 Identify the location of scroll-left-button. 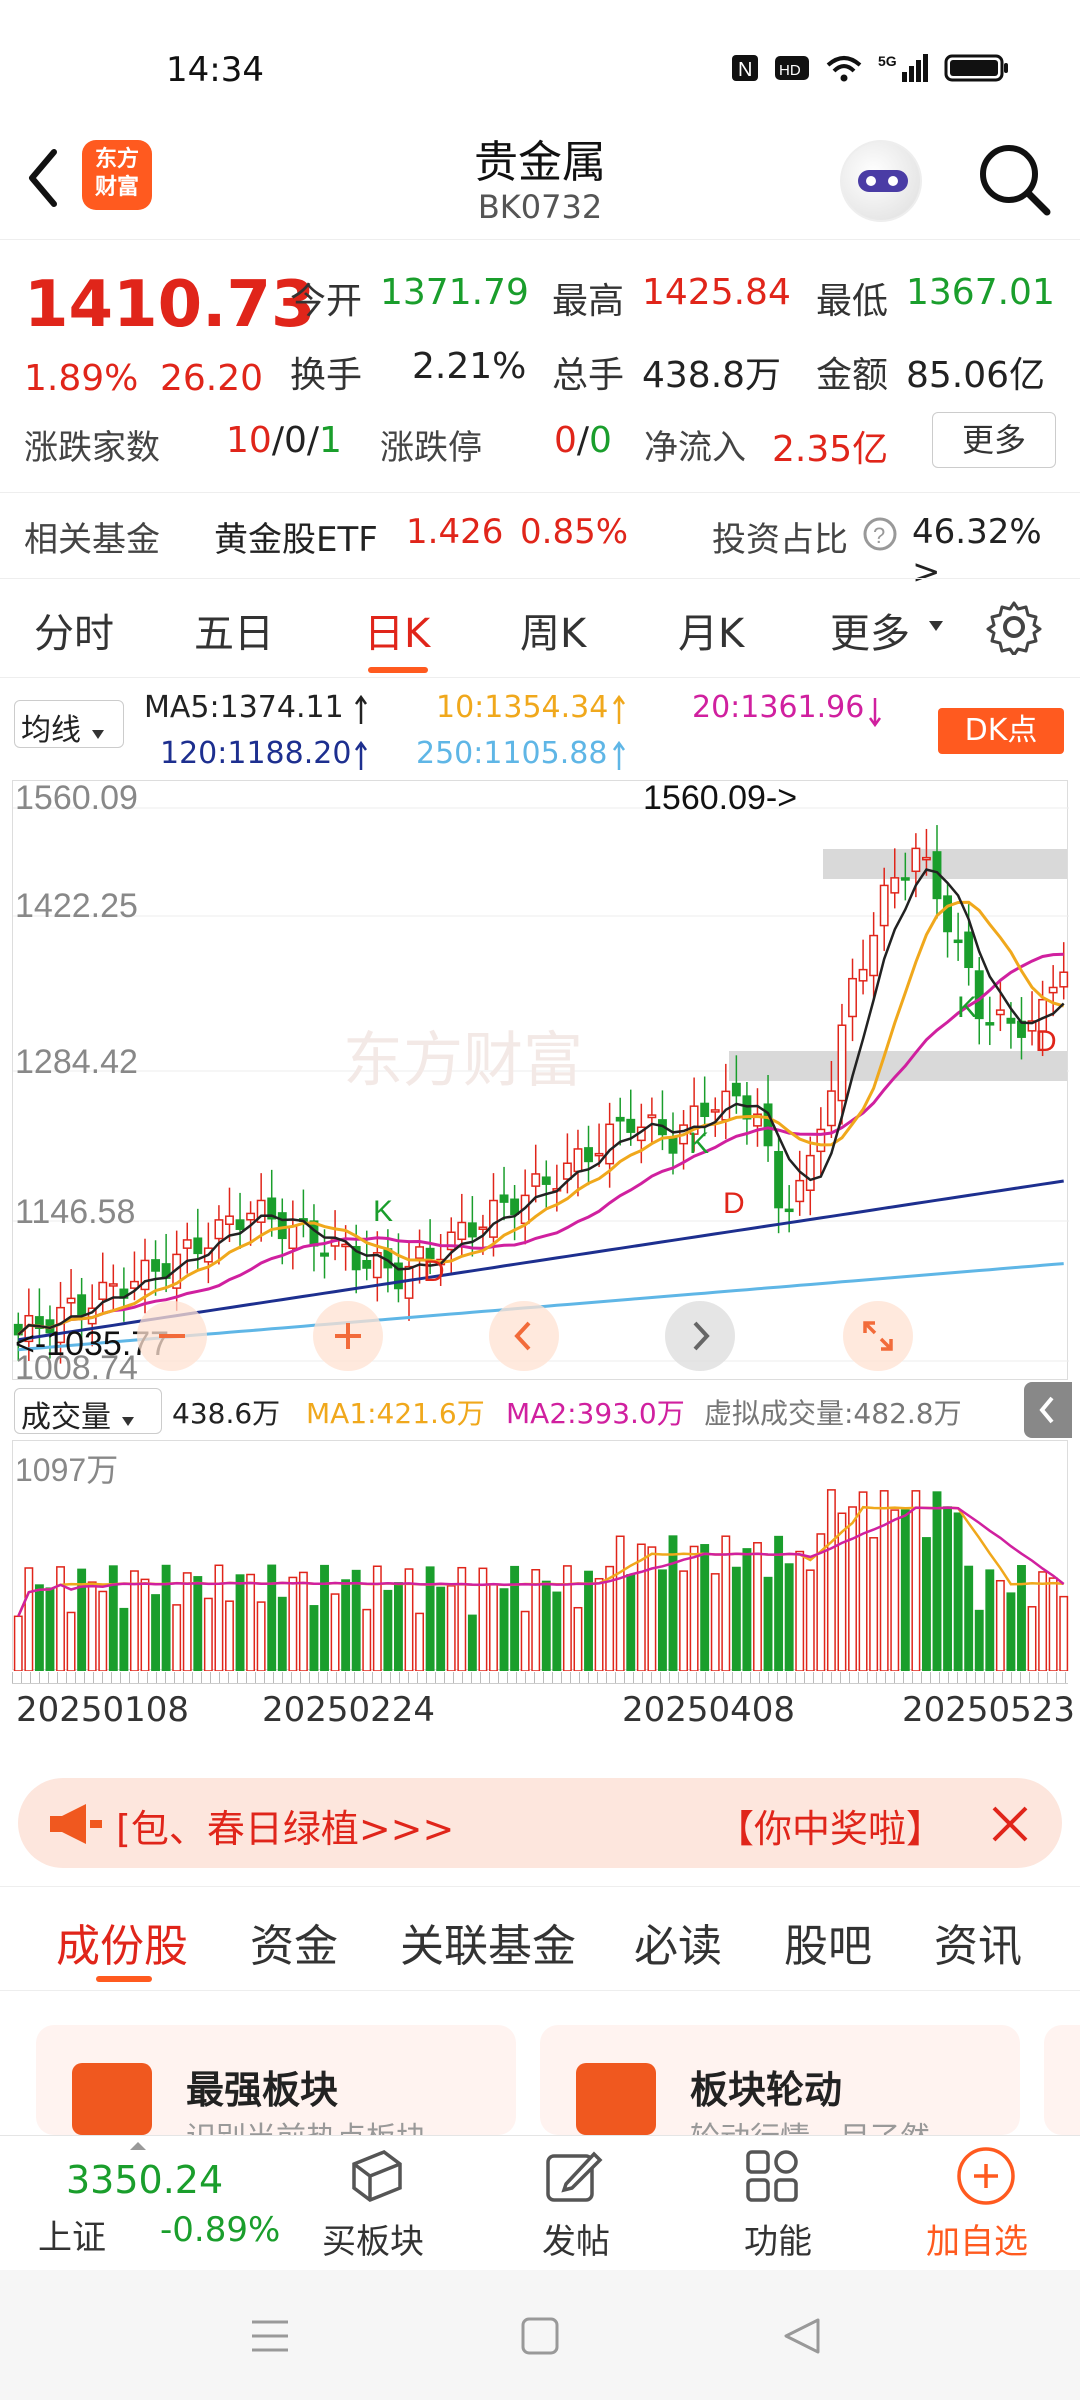
(524, 1336).